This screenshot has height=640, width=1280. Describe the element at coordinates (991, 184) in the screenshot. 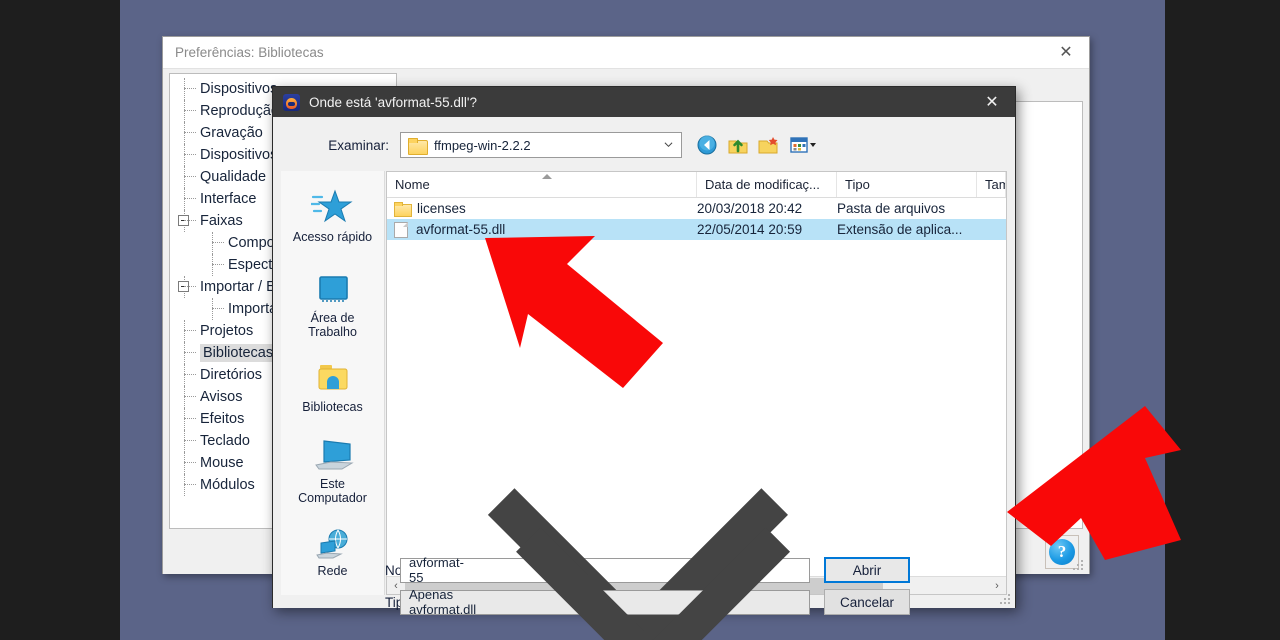

I see `column-header-tamanho: Tam` at that location.